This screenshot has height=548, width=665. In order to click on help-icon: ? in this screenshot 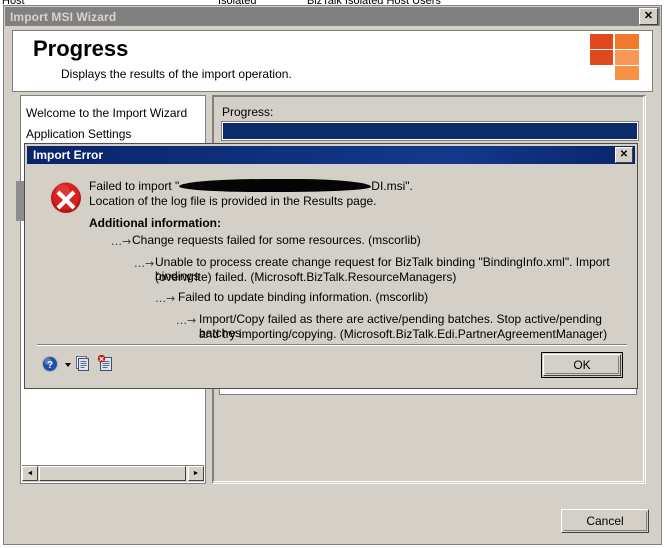, I will do `click(52, 365)`.